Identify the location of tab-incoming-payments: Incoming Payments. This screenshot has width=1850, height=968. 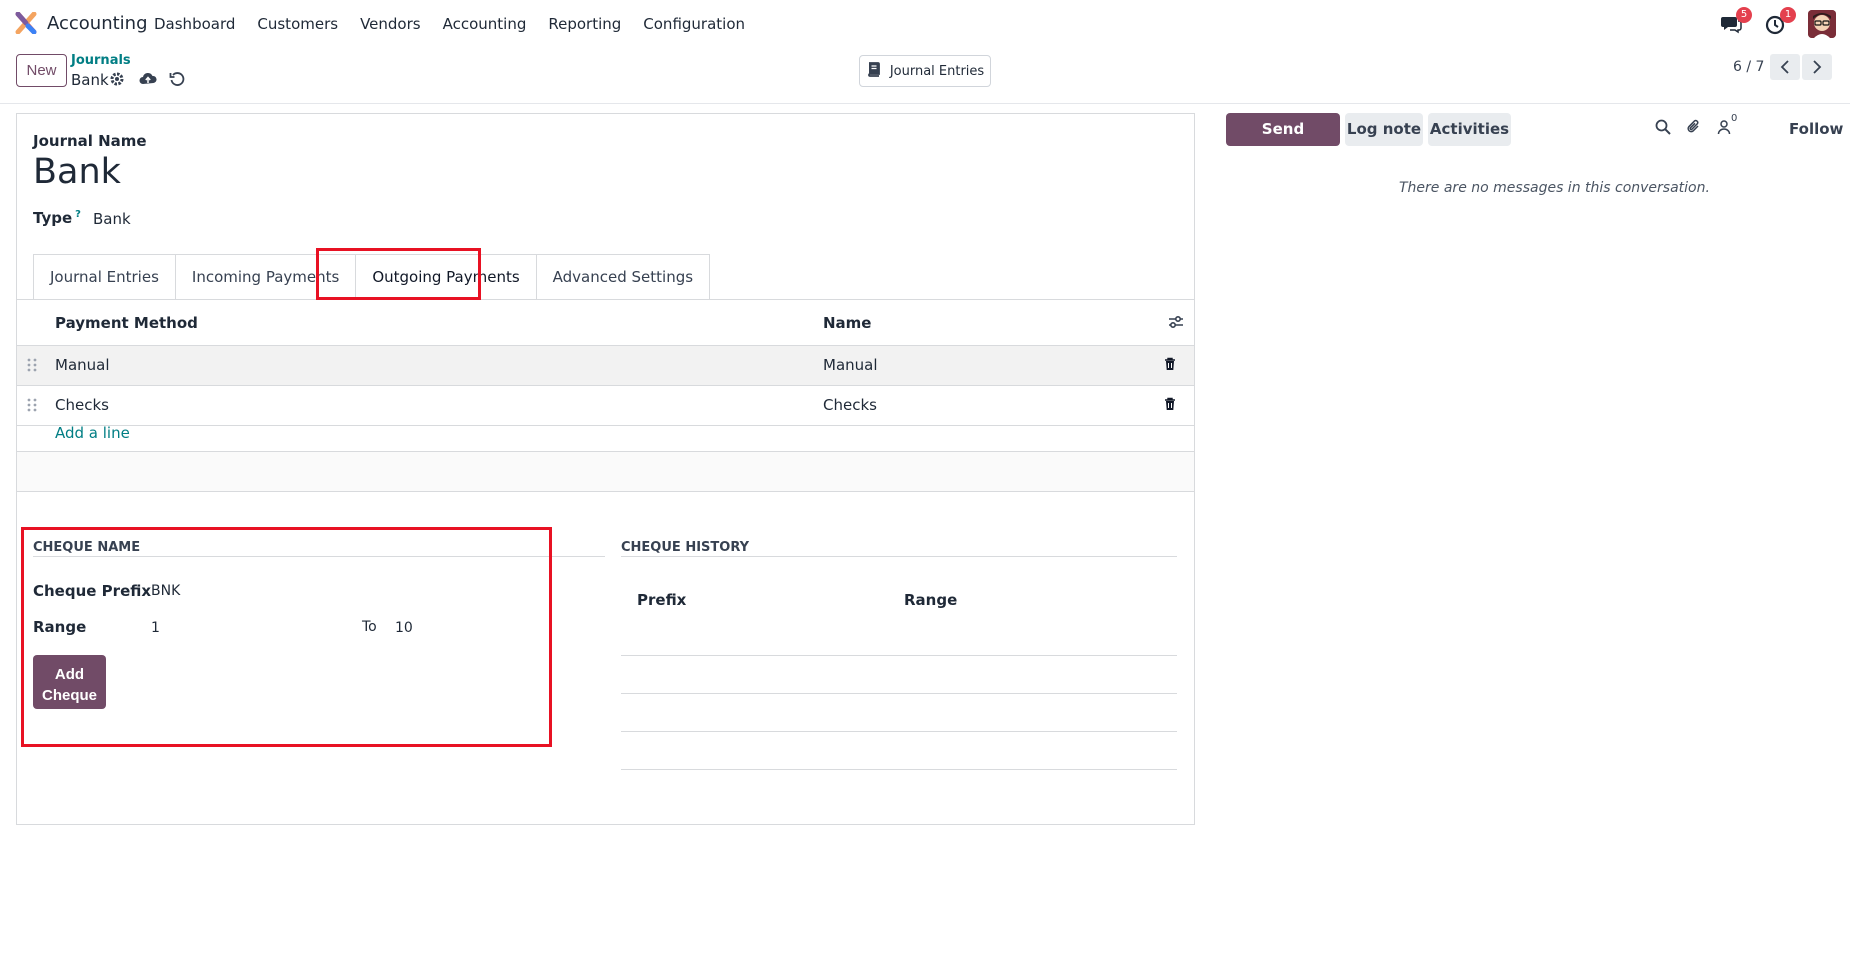
(265, 276).